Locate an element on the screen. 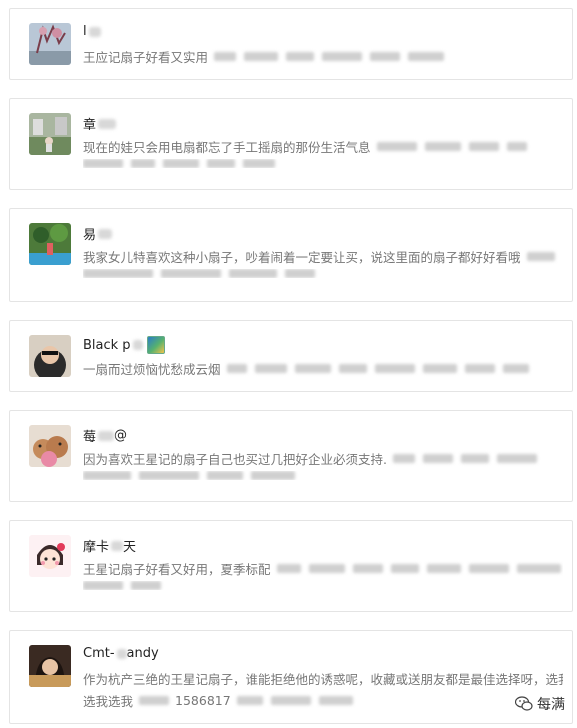  comment-text: 作为杭产三绝的王星记扇子，谁能拒绝他的诱惑呢，收藏或送朋友都是最佳选择呀，选我 is located at coordinates (323, 678).